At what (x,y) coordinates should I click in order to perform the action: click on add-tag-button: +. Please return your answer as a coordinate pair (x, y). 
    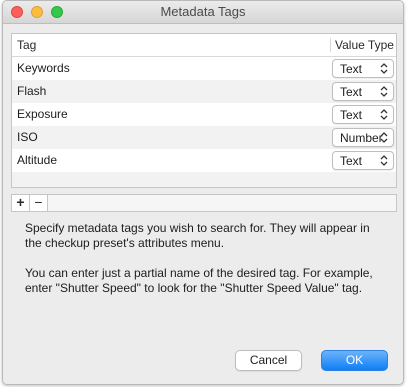
    Looking at the image, I should click on (21, 203).